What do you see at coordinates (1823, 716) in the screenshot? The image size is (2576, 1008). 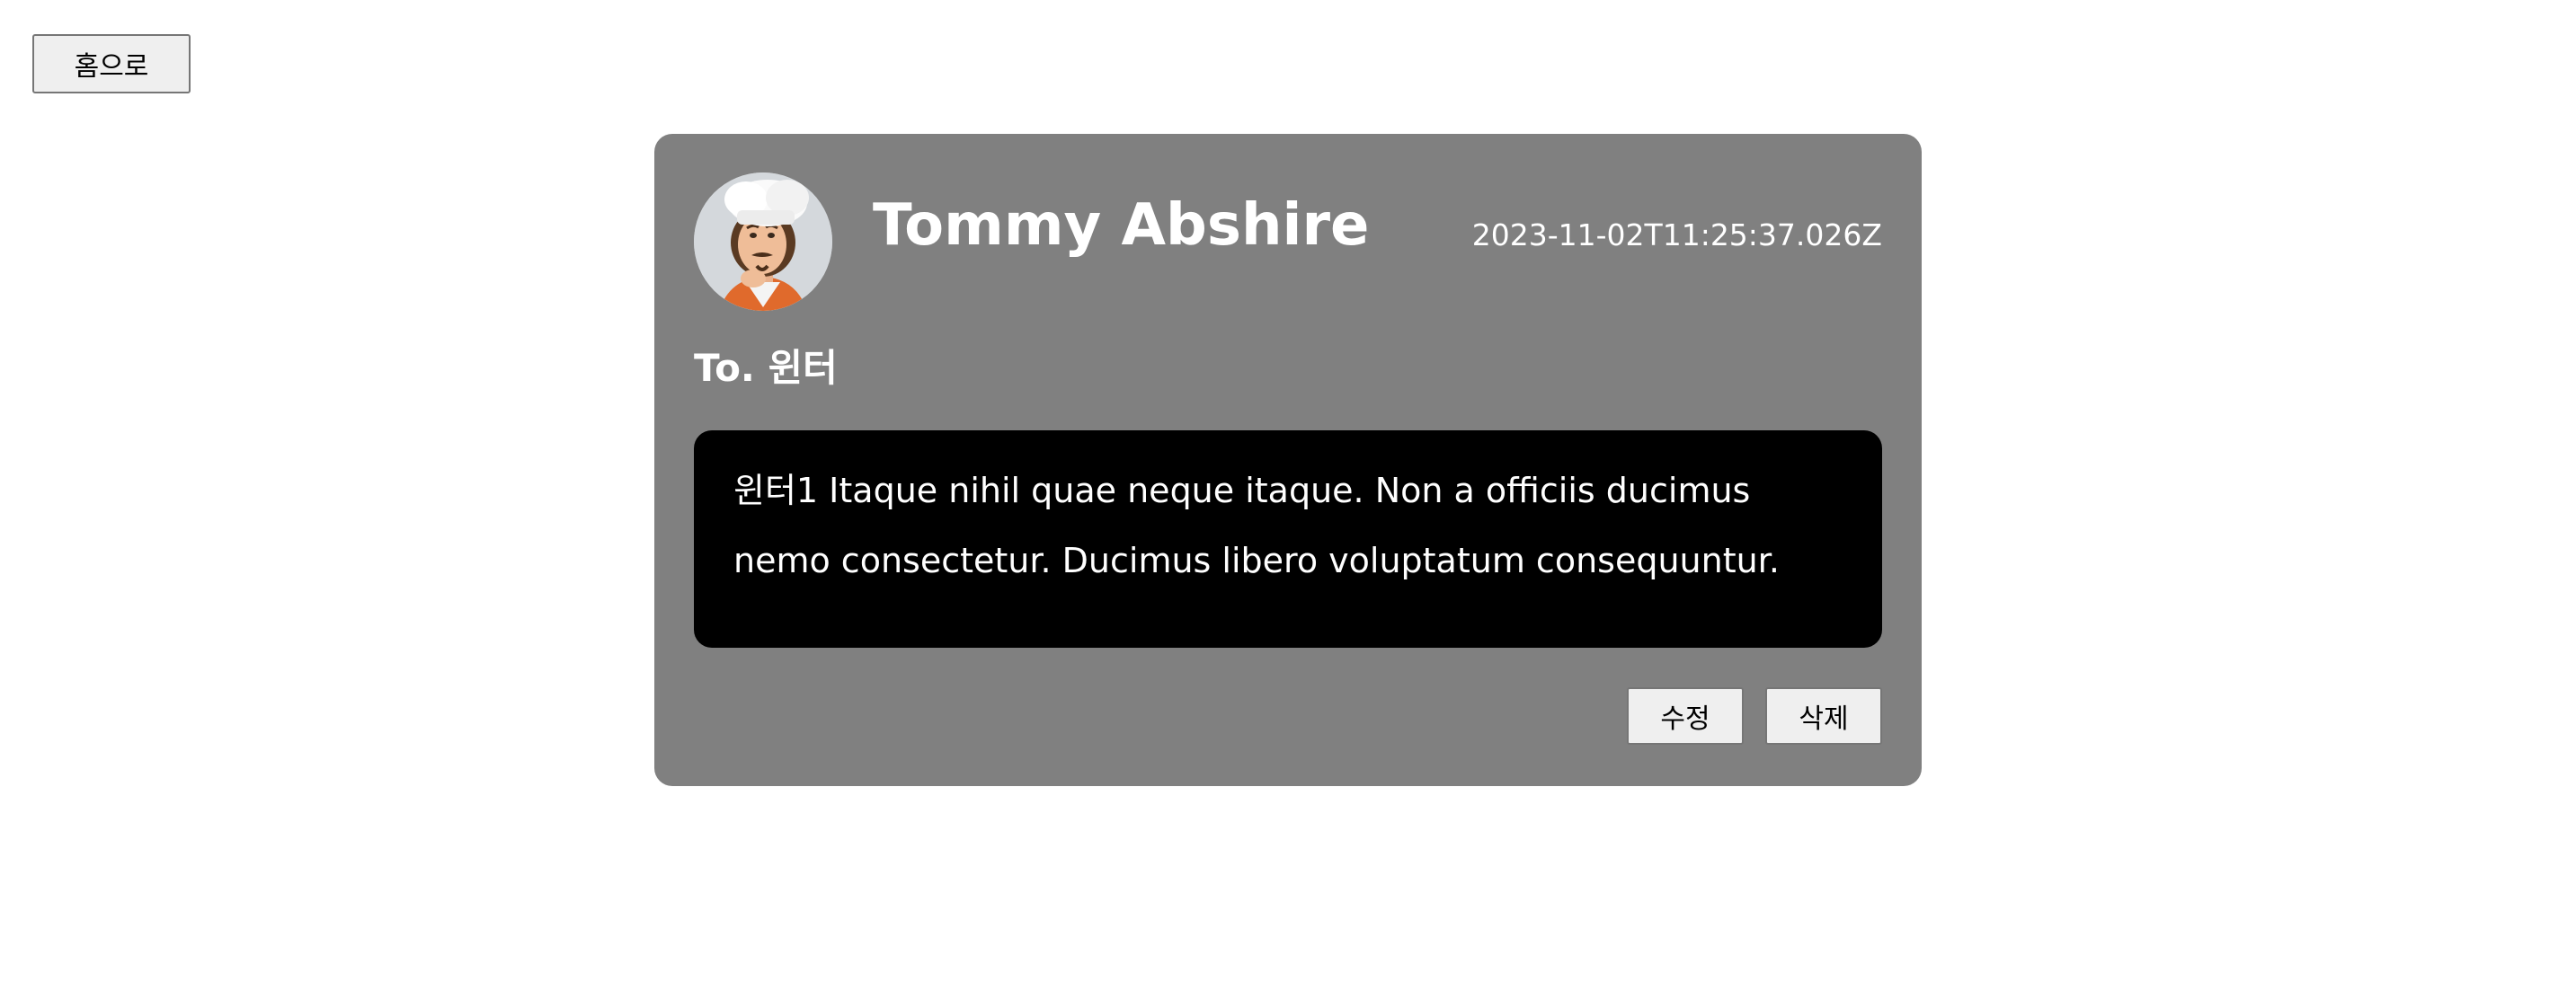 I see `delete-button: 삭제` at bounding box center [1823, 716].